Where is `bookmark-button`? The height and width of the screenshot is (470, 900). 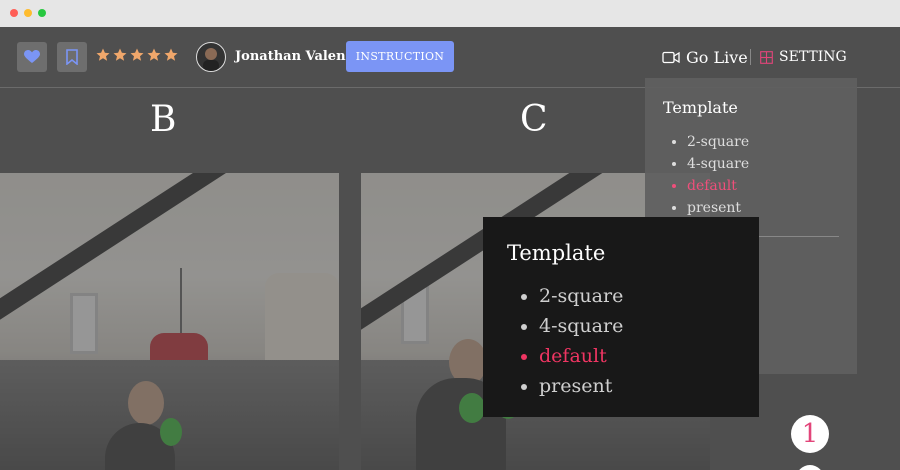 bookmark-button is located at coordinates (72, 57).